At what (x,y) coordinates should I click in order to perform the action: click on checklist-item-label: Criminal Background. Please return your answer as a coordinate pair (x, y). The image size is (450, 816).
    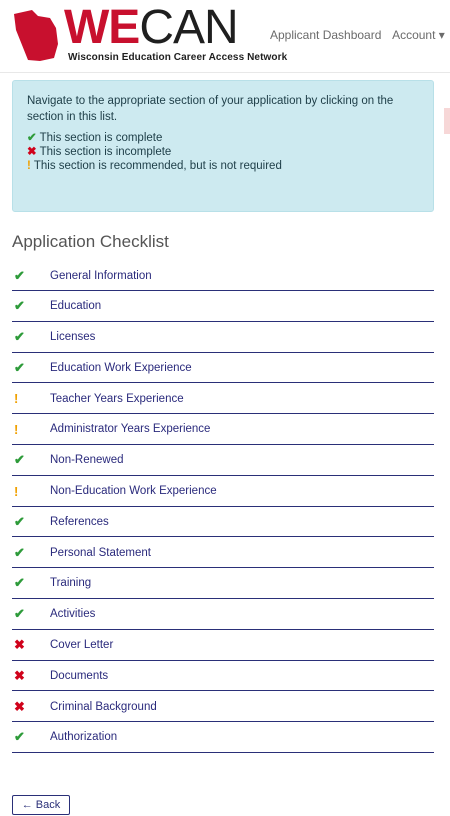
    Looking at the image, I should click on (103, 706).